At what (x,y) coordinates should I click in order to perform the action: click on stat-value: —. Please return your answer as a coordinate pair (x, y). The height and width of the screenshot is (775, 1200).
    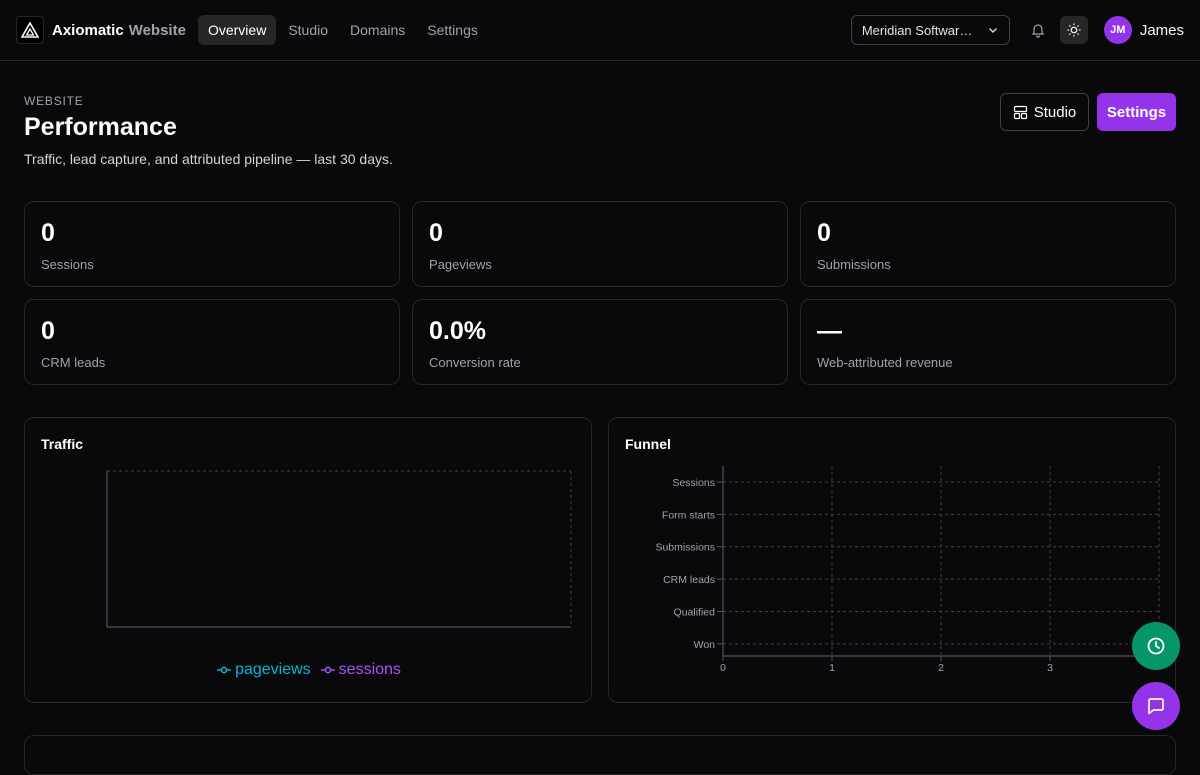
    Looking at the image, I should click on (829, 331).